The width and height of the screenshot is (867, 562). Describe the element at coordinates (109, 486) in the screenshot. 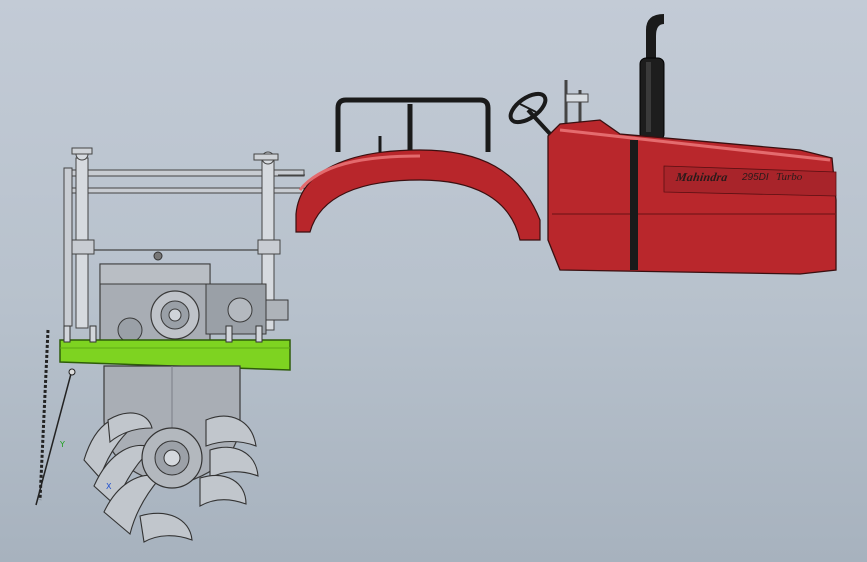

I see `triad-x-label: X` at that location.